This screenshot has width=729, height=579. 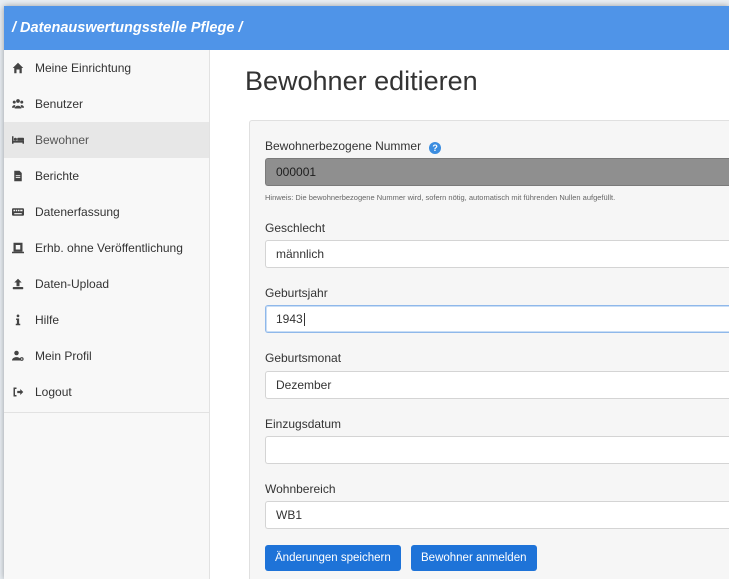 What do you see at coordinates (296, 293) in the screenshot?
I see `birth-year-label: Geburtsjahr` at bounding box center [296, 293].